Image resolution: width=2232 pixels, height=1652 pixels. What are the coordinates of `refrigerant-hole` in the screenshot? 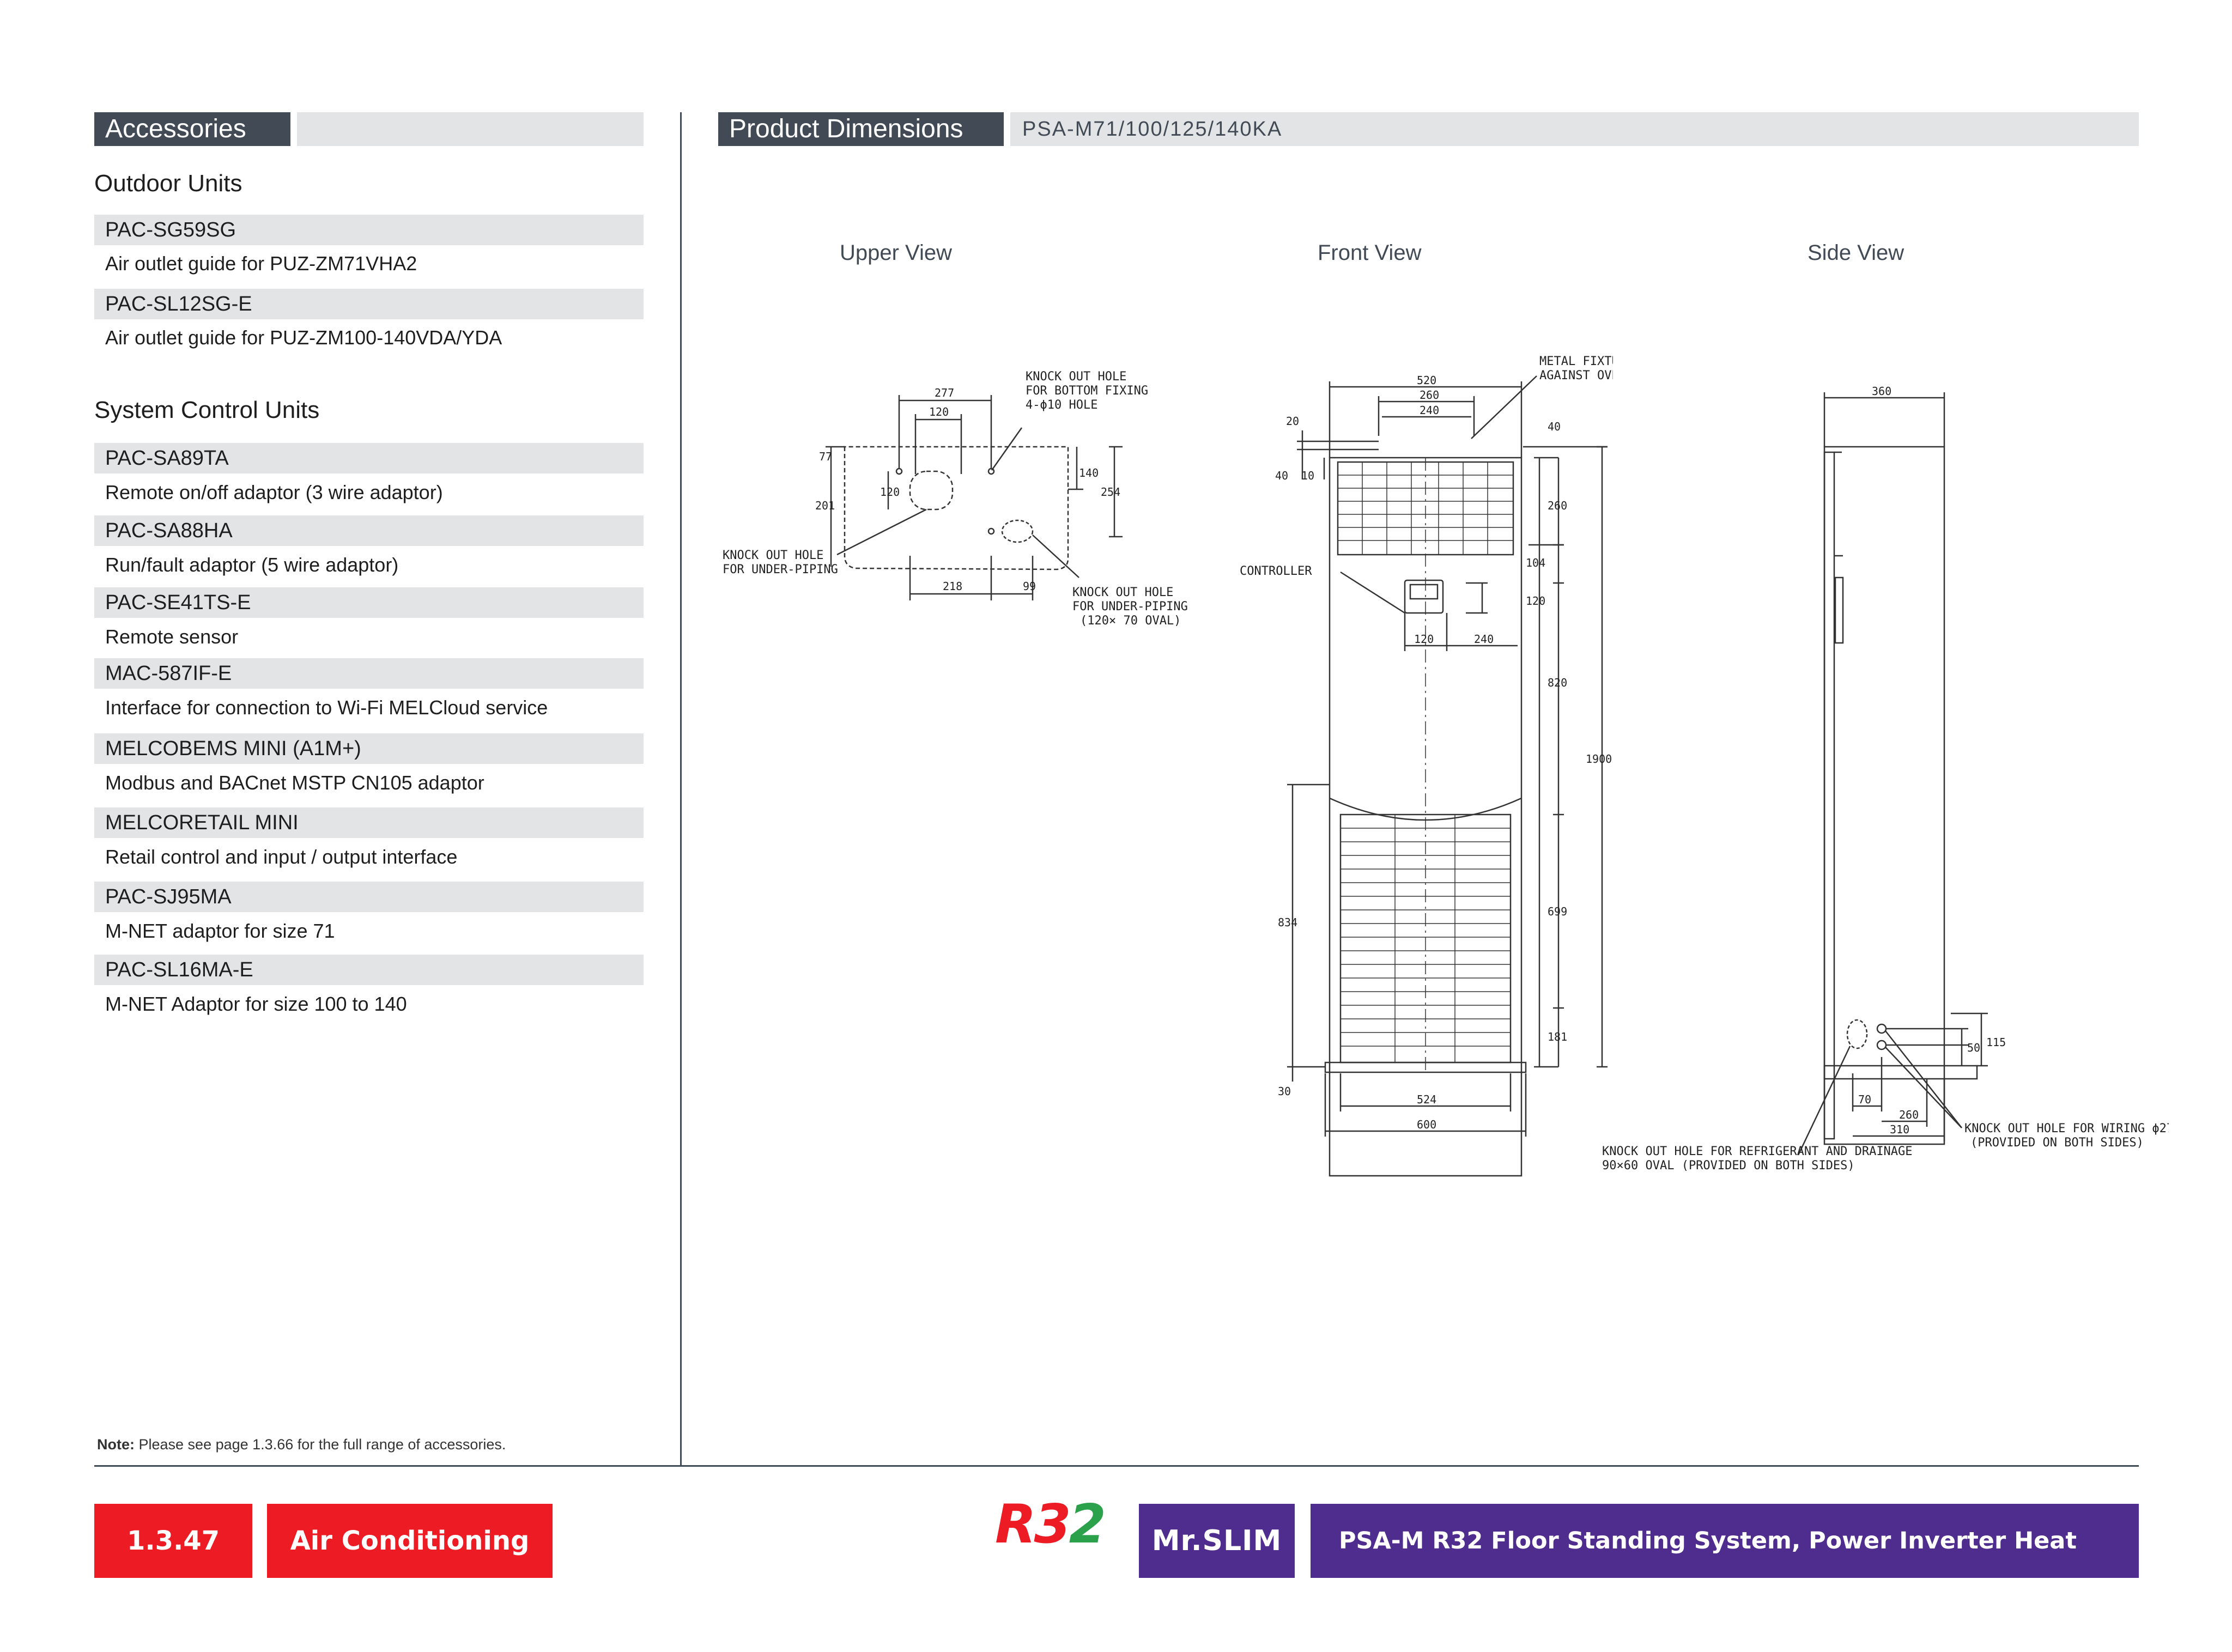 It's located at (1857, 1034).